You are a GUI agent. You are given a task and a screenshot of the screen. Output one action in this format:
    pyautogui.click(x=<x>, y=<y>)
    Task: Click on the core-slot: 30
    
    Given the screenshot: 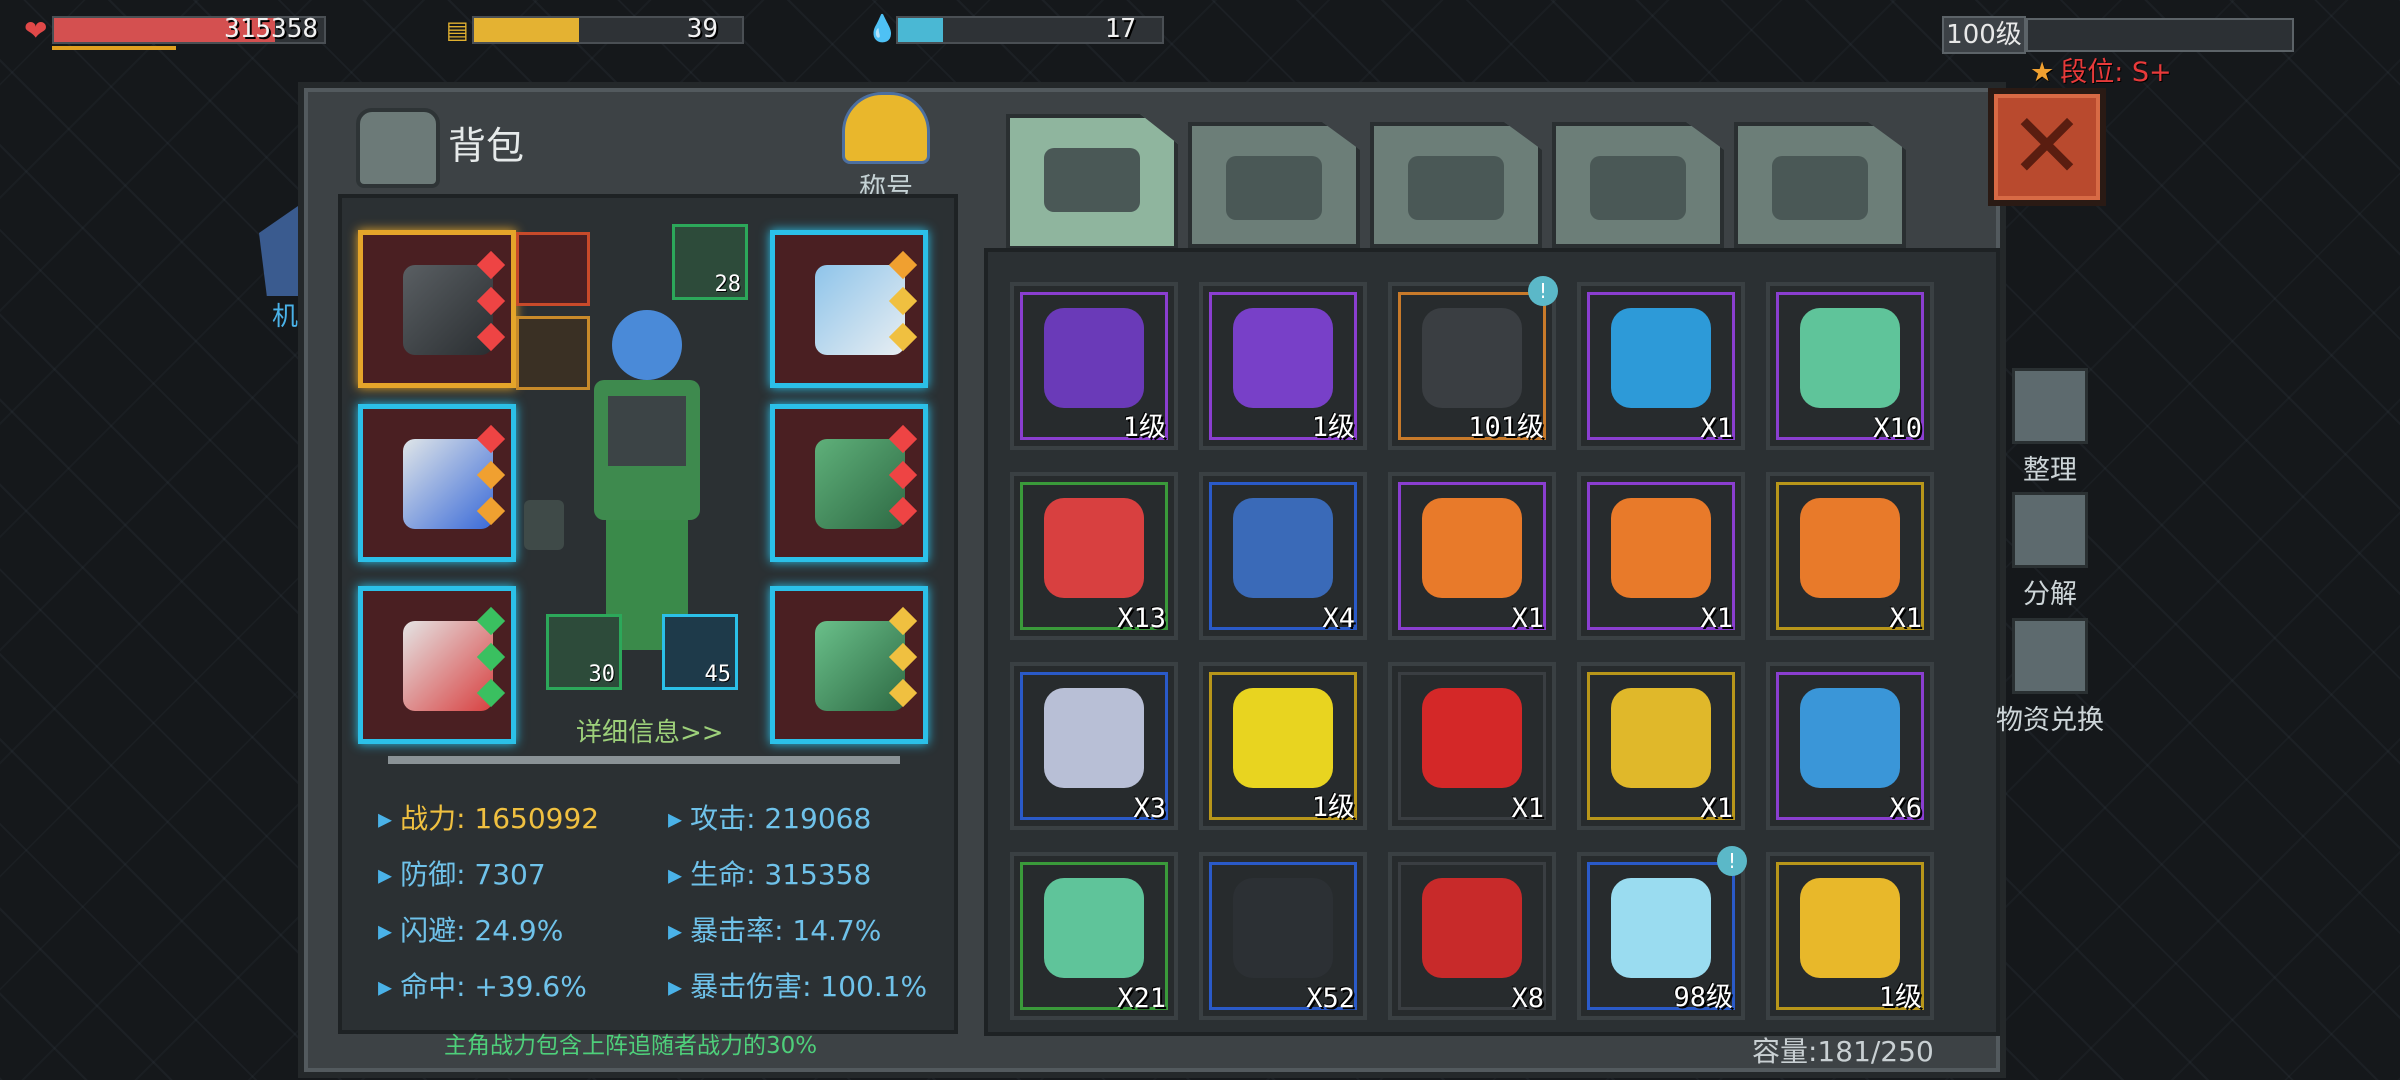 What is the action you would take?
    pyautogui.click(x=584, y=652)
    